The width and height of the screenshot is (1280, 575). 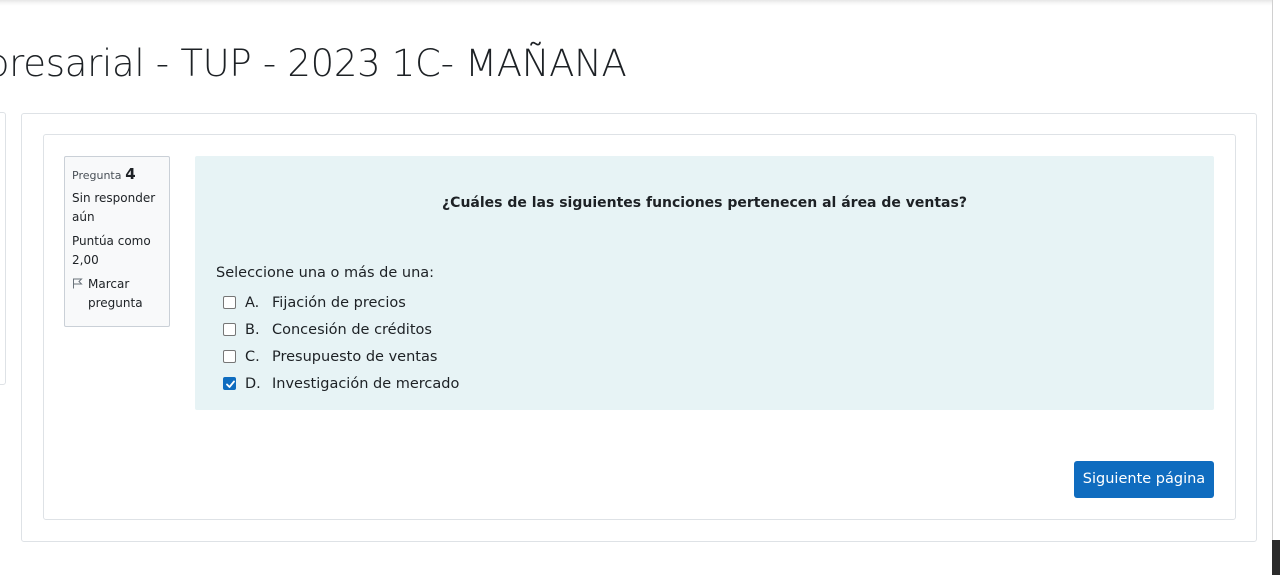 What do you see at coordinates (252, 329) in the screenshot?
I see `answer-letter: B.` at bounding box center [252, 329].